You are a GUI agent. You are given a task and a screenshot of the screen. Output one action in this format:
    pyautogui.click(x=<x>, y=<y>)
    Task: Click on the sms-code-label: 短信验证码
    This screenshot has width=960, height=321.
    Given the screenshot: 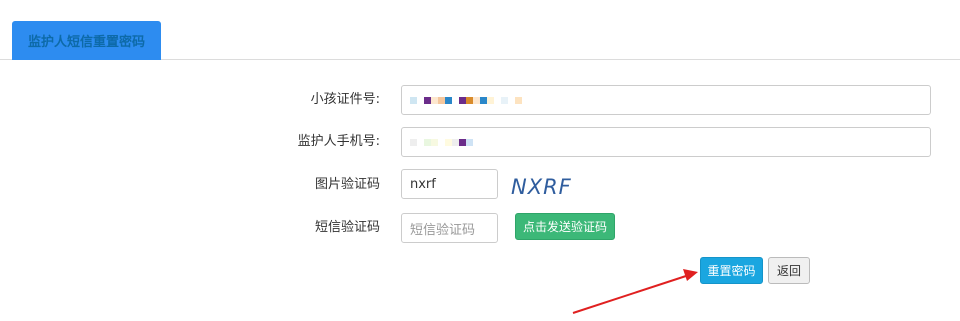 What is the action you would take?
    pyautogui.click(x=347, y=227)
    